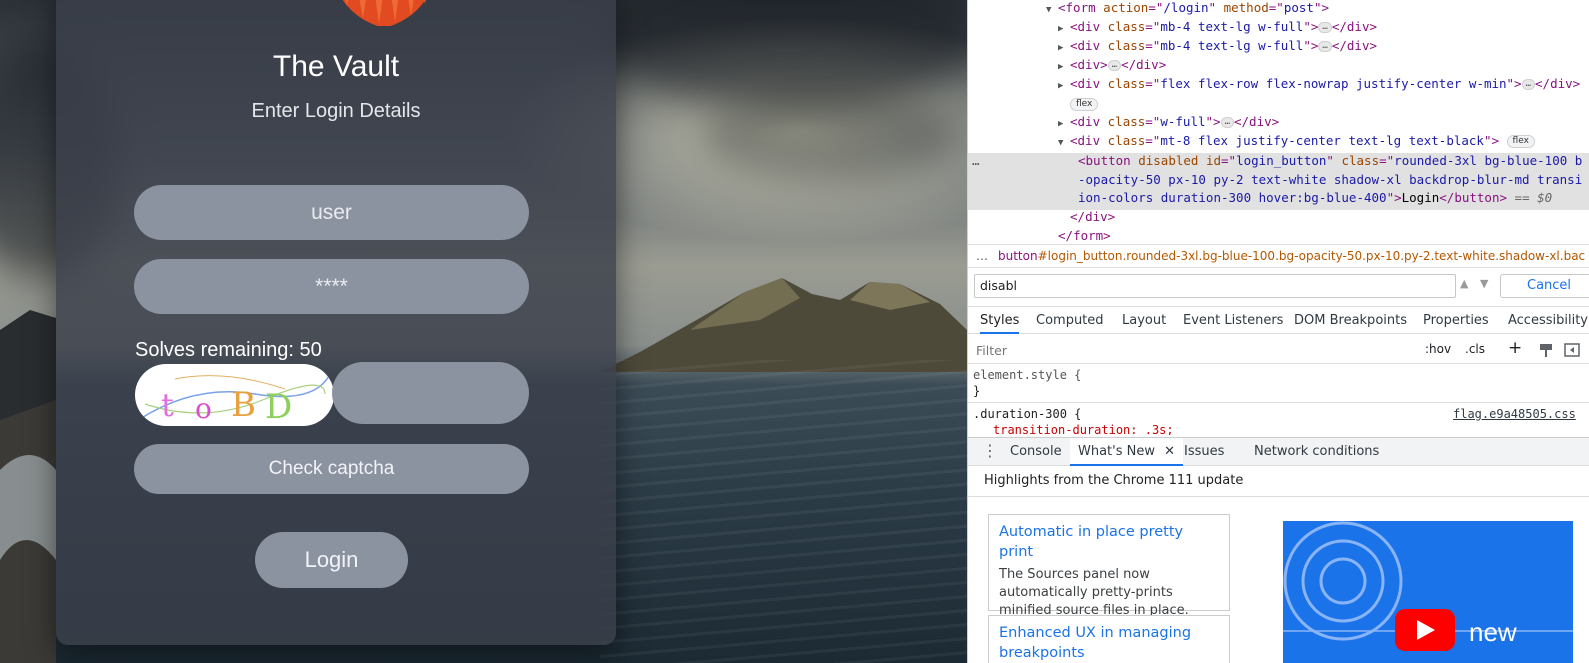  What do you see at coordinates (1027, 375) in the screenshot?
I see `element-style-rule: element.style {` at bounding box center [1027, 375].